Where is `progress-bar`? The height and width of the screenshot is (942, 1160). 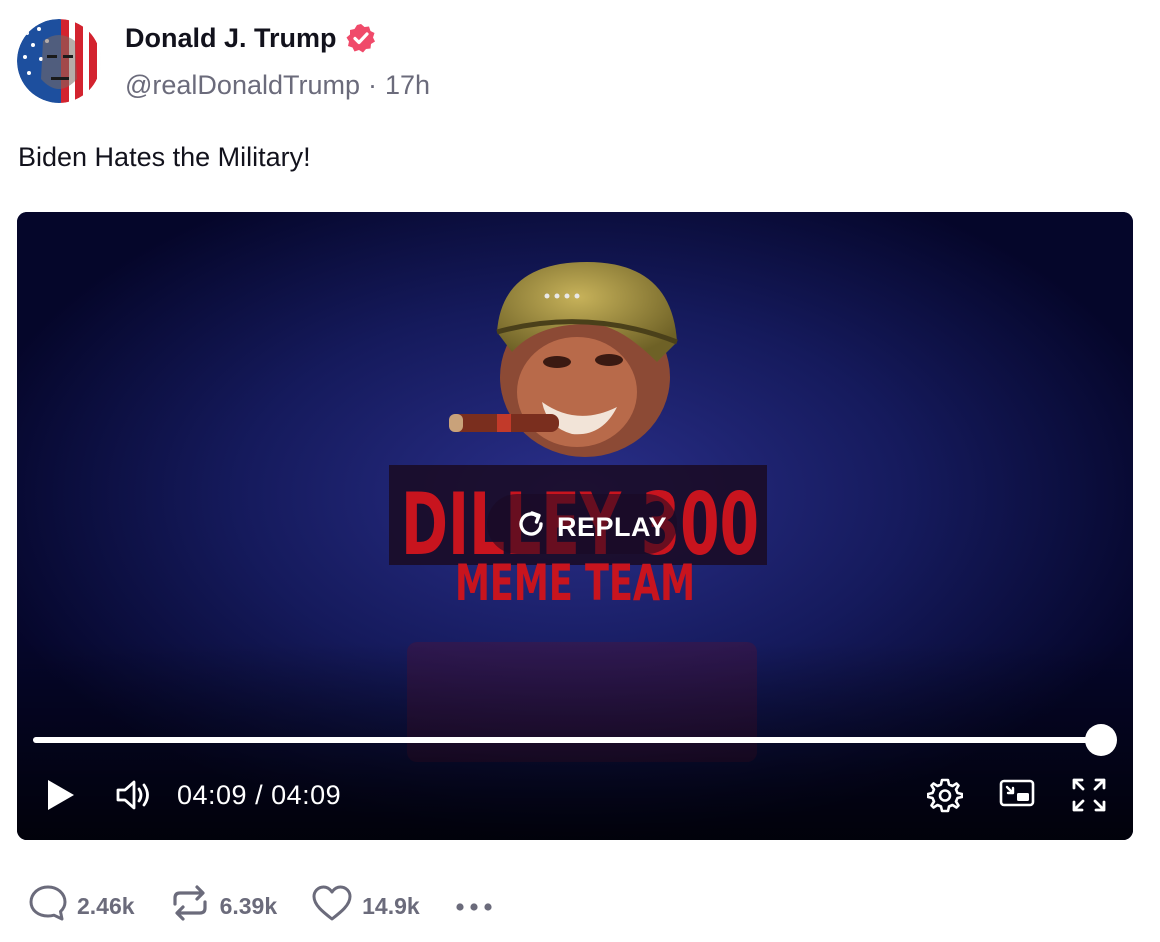 progress-bar is located at coordinates (575, 740).